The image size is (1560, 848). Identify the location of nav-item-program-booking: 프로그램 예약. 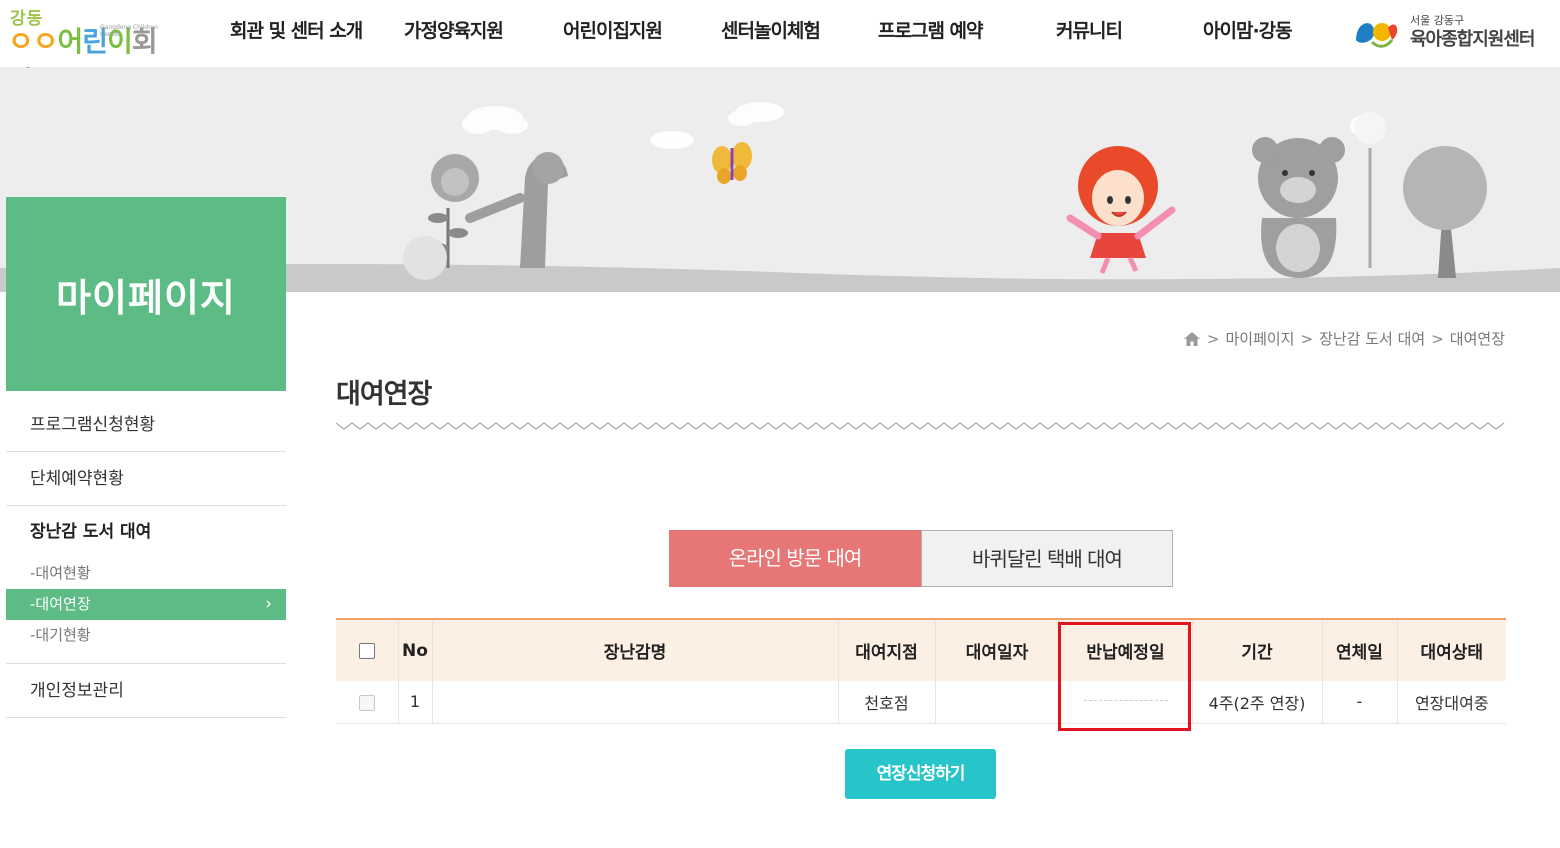
(930, 29).